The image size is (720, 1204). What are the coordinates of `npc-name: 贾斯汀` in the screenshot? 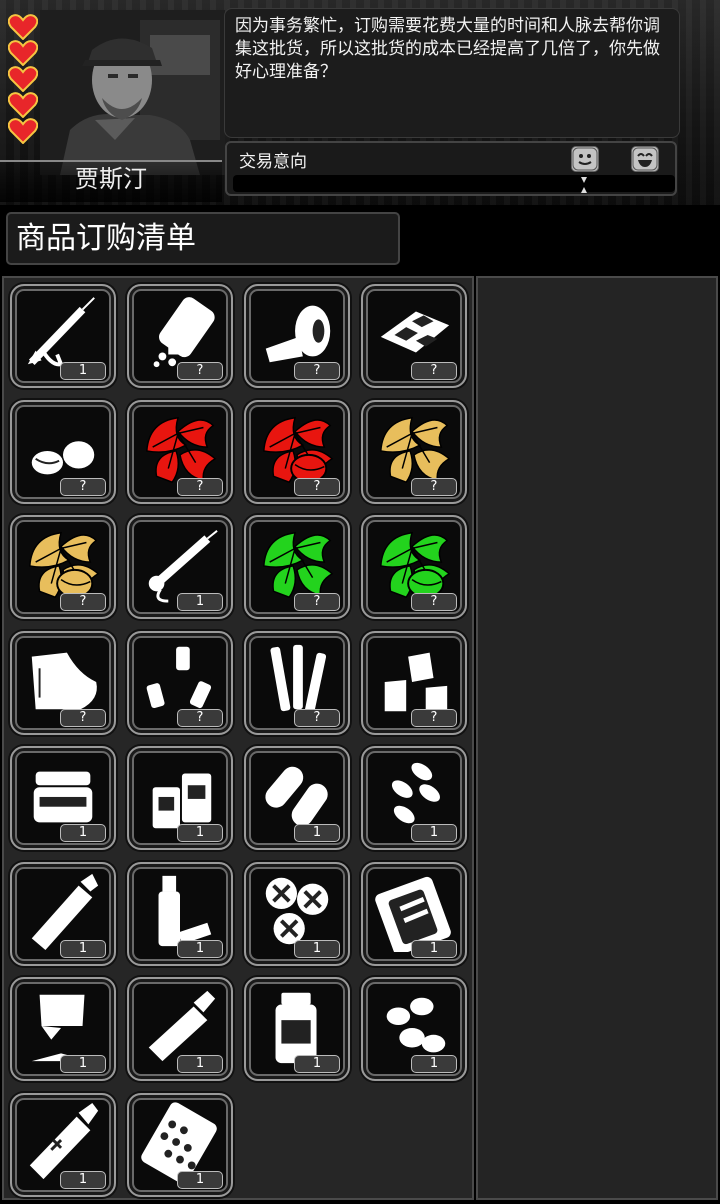 It's located at (111, 179).